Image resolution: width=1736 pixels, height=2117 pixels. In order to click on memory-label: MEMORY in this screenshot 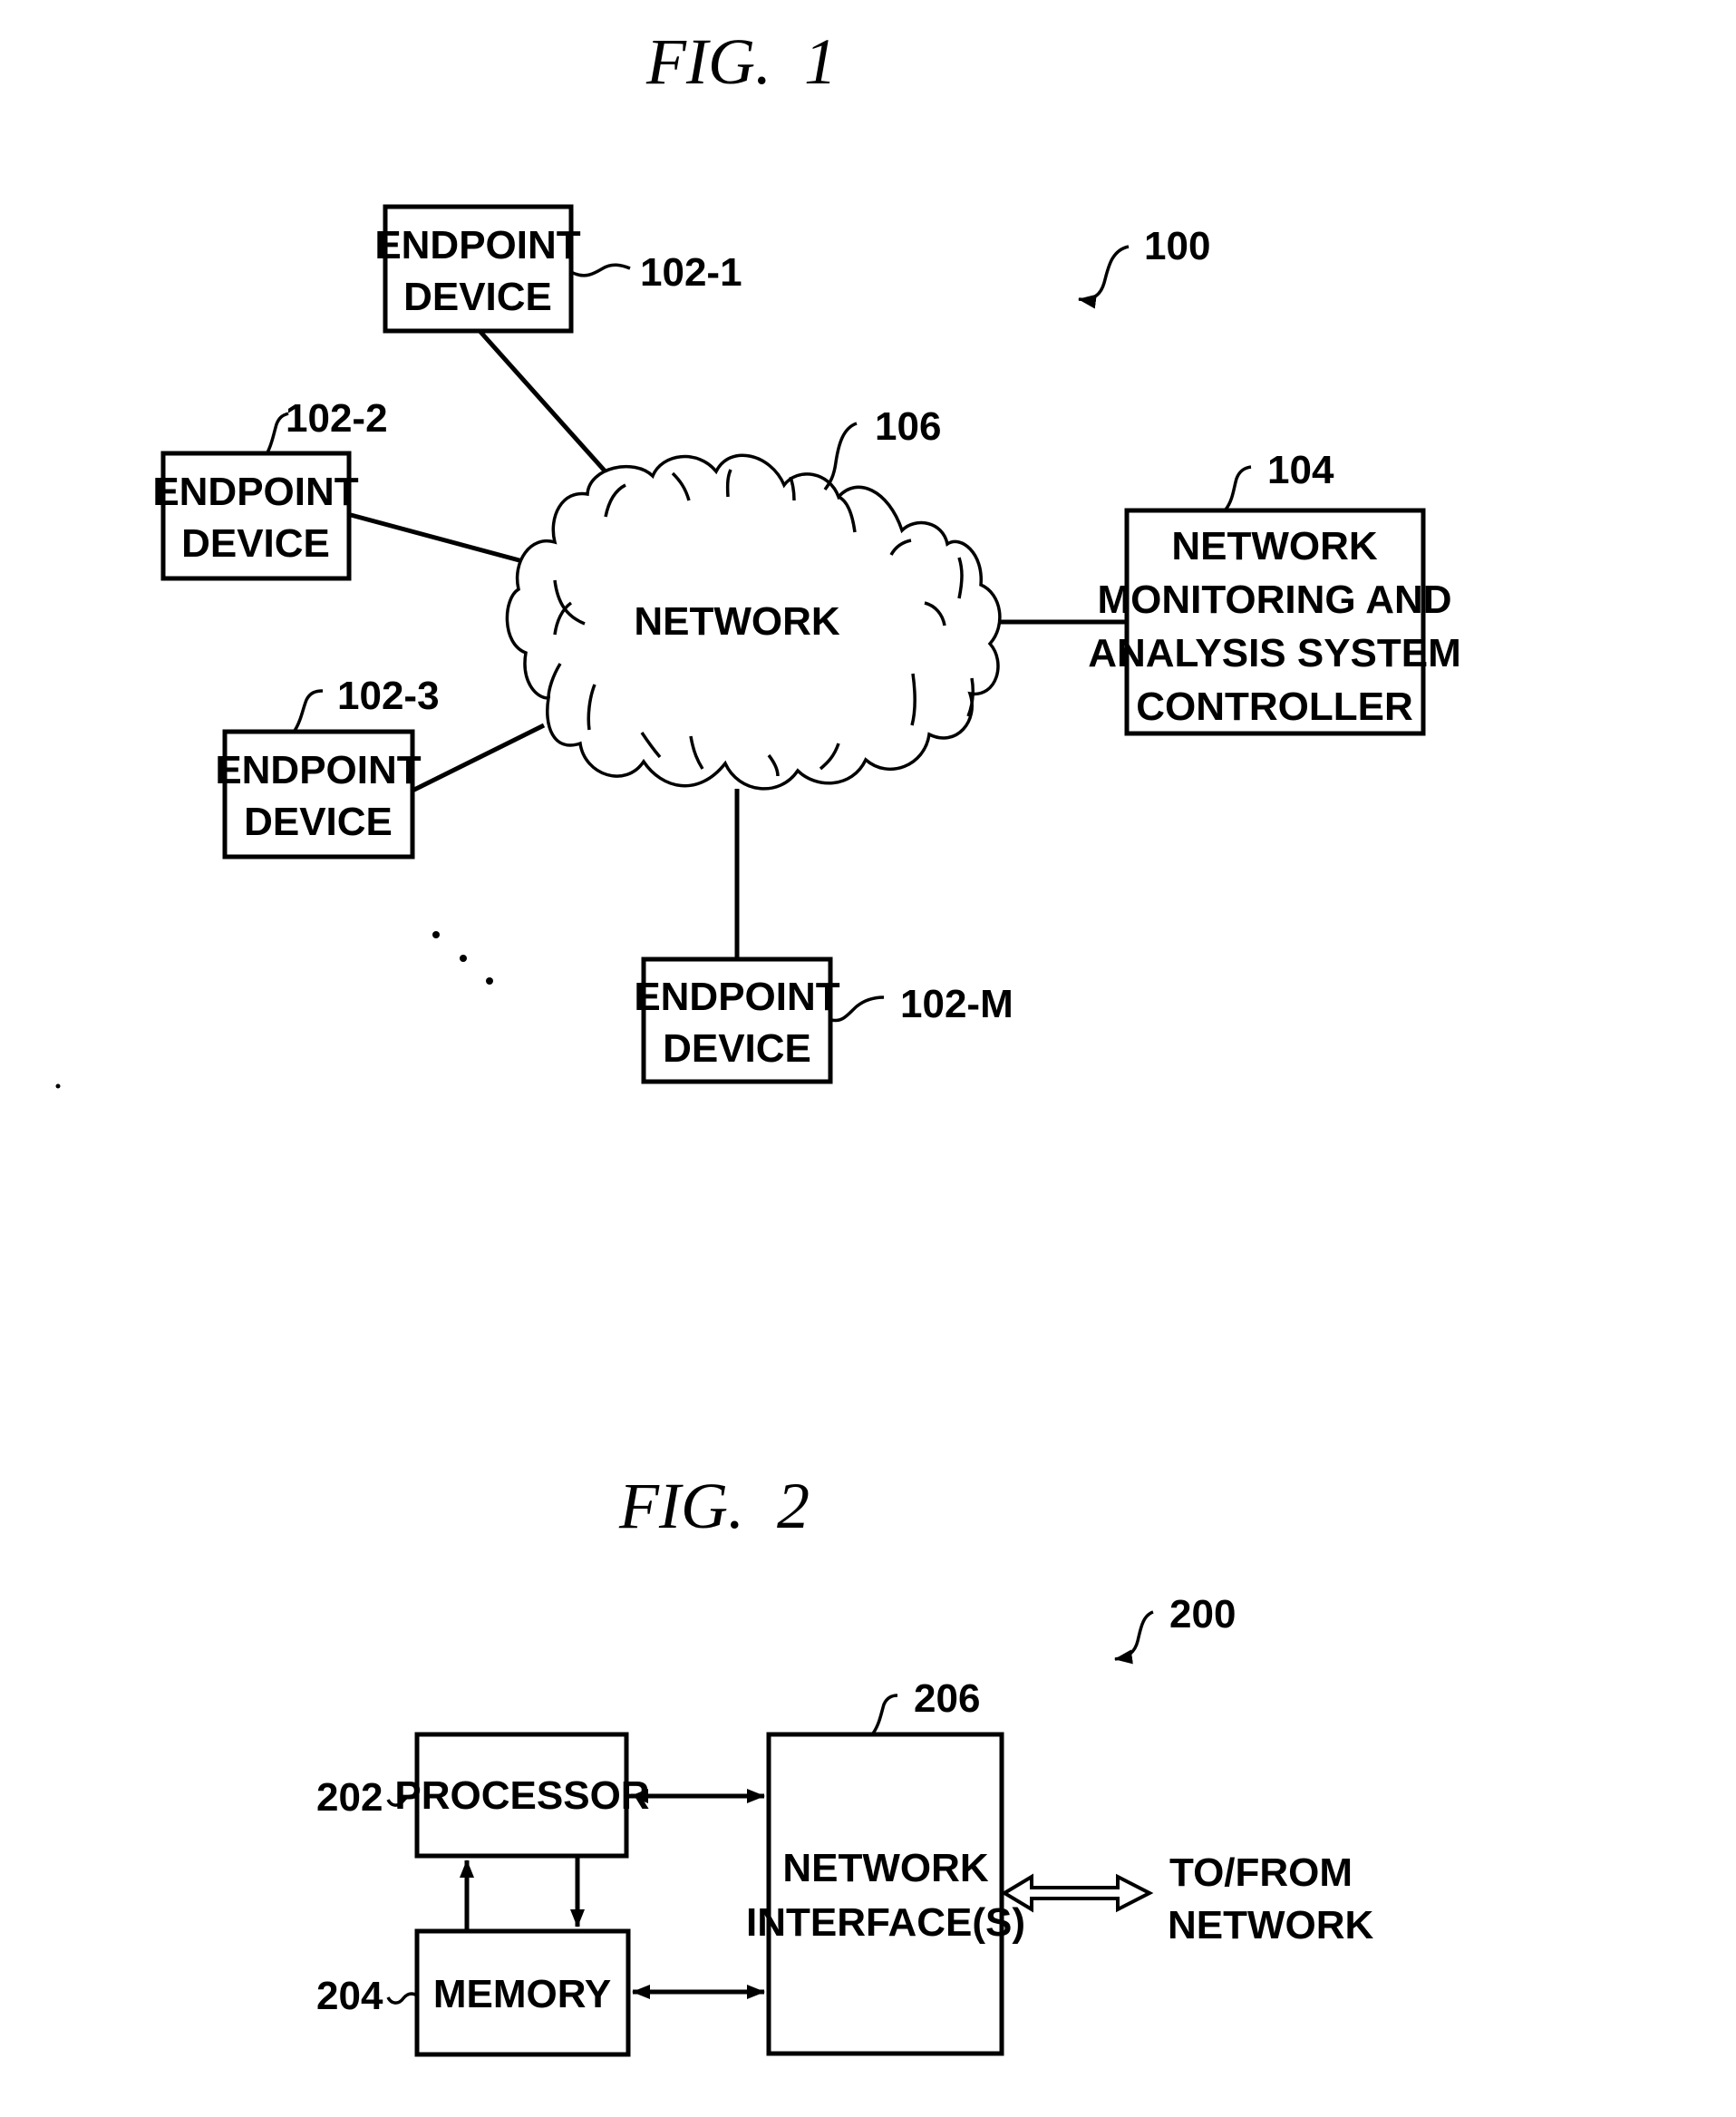, I will do `click(522, 1994)`.